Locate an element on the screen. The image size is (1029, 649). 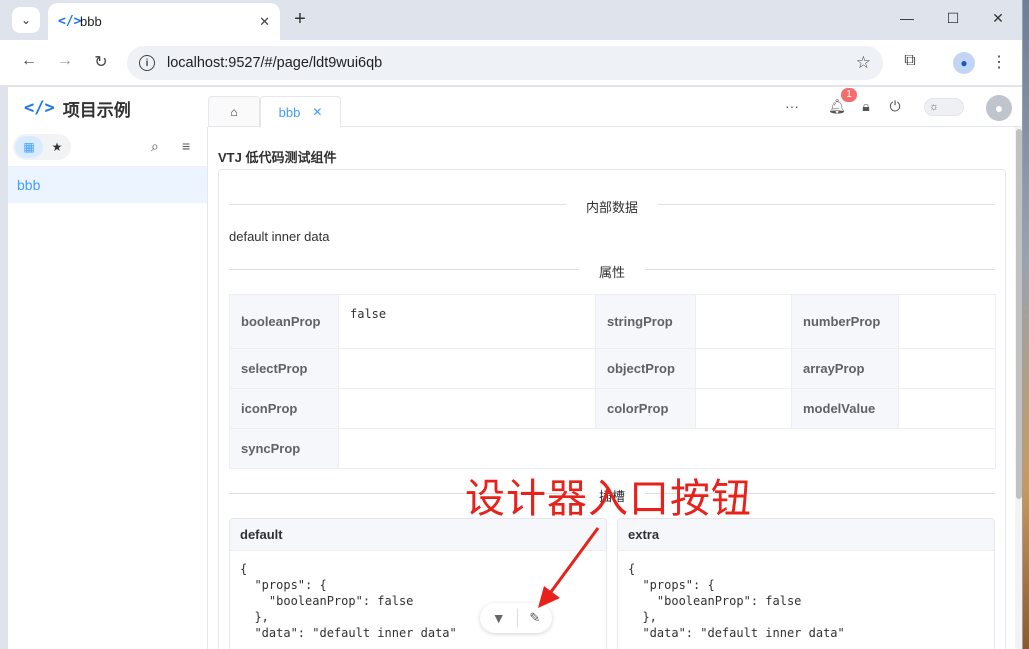
prop-label: objectProp is located at coordinates (645, 368).